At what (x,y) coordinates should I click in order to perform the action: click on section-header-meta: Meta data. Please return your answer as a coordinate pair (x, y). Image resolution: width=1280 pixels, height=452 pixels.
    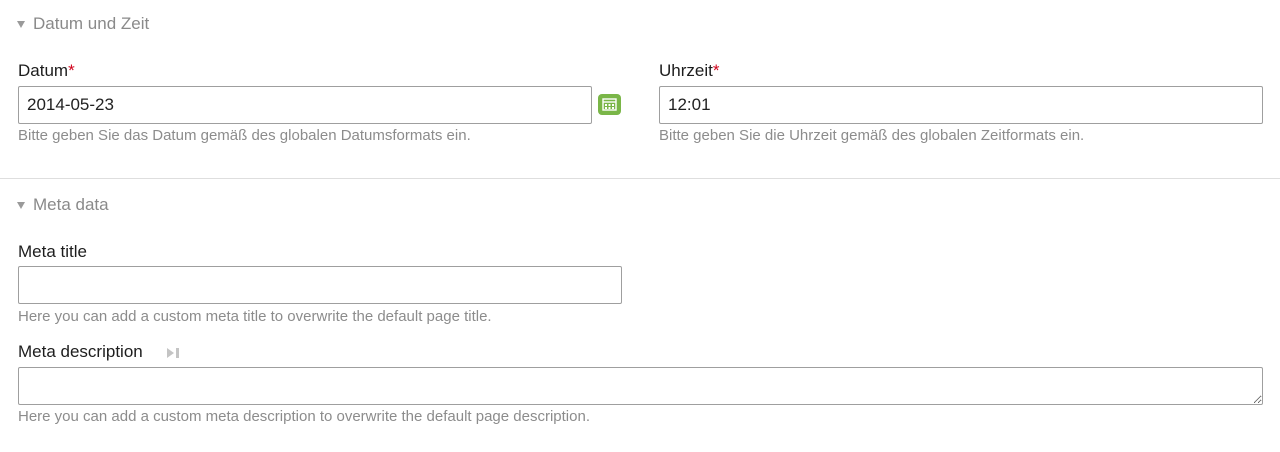
    Looking at the image, I should click on (63, 205).